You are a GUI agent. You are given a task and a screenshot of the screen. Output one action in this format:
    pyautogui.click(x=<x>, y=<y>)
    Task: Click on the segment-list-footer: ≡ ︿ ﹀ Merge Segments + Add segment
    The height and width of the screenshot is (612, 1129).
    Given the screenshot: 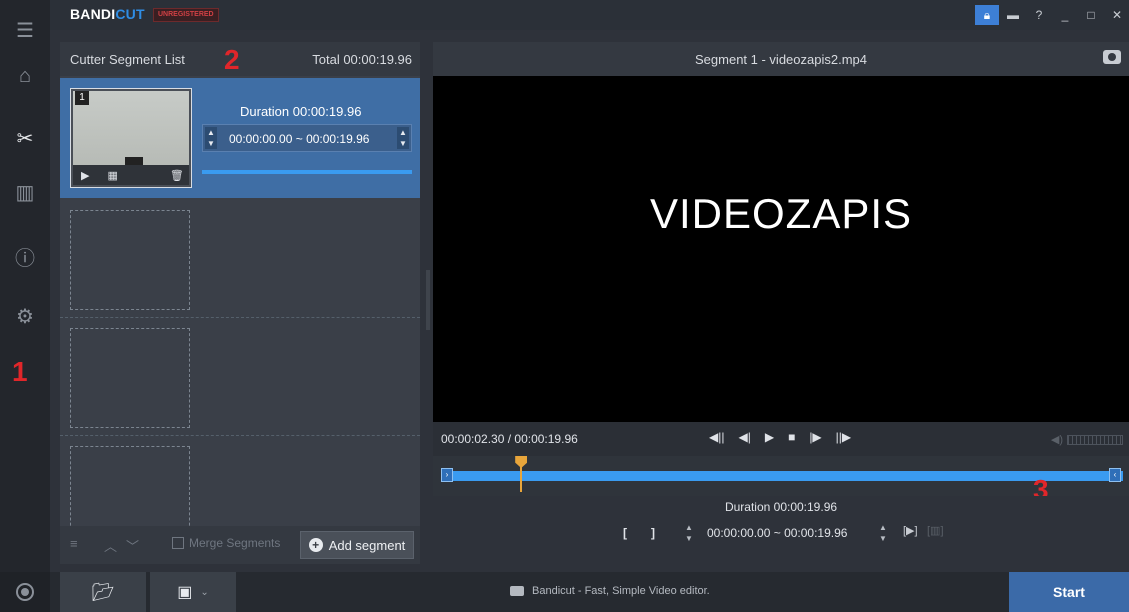 What is the action you would take?
    pyautogui.click(x=240, y=545)
    